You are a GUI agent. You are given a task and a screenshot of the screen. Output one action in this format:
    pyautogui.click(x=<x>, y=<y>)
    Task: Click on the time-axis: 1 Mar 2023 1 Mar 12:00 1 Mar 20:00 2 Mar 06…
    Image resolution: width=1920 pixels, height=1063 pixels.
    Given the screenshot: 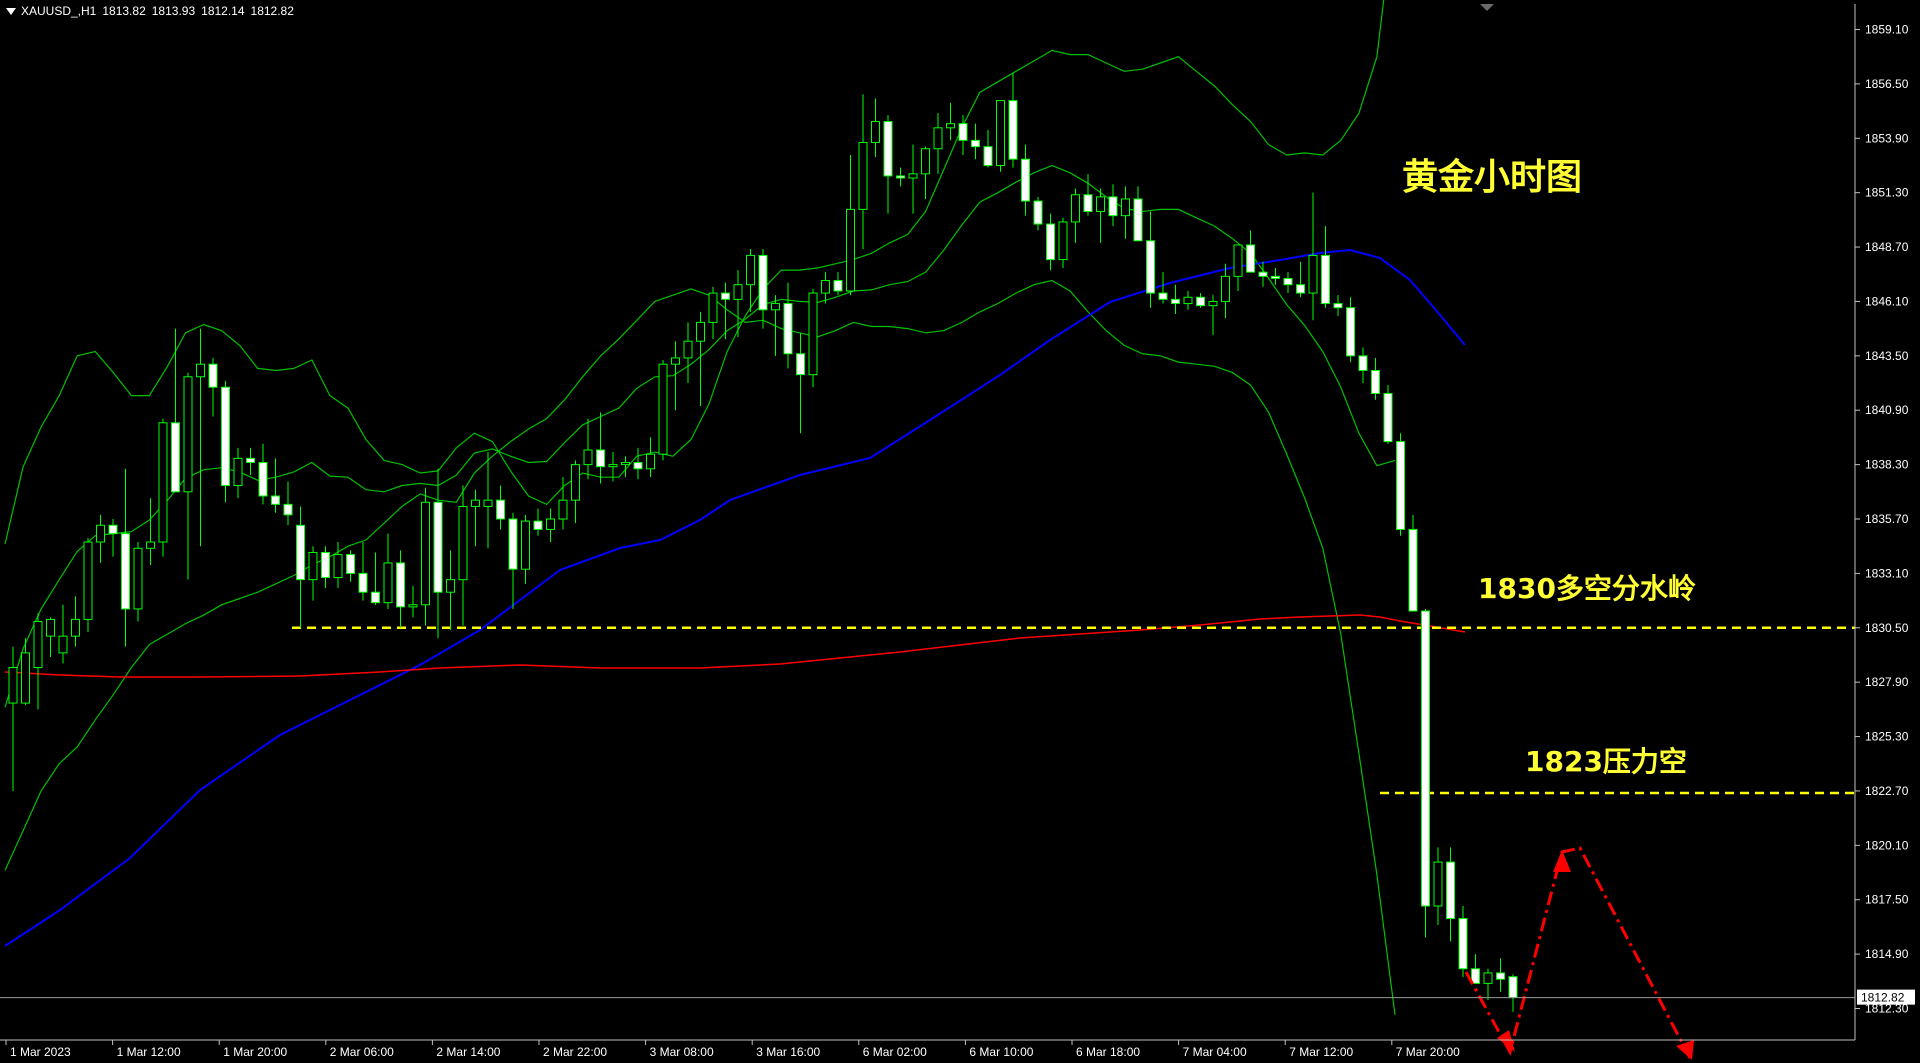 What is the action you would take?
    pyautogui.click(x=927, y=1049)
    